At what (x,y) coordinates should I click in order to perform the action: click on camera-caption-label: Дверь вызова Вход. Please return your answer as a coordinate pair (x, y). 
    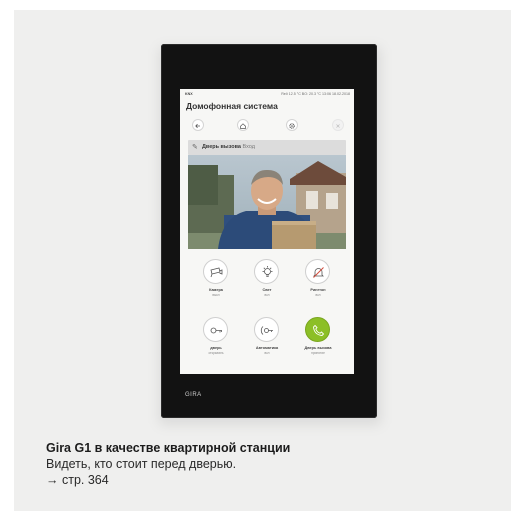
    Looking at the image, I should click on (228, 147).